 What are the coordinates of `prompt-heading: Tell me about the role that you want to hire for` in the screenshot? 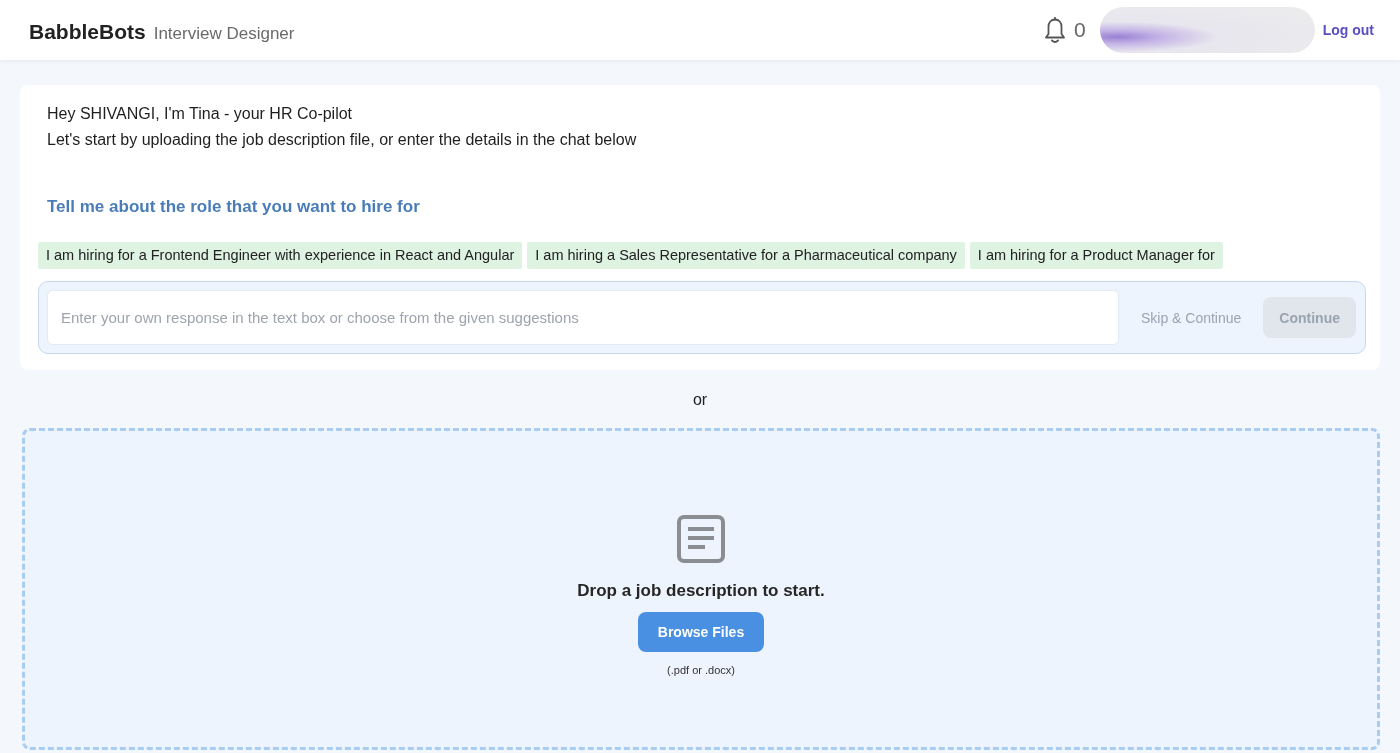 It's located at (233, 207).